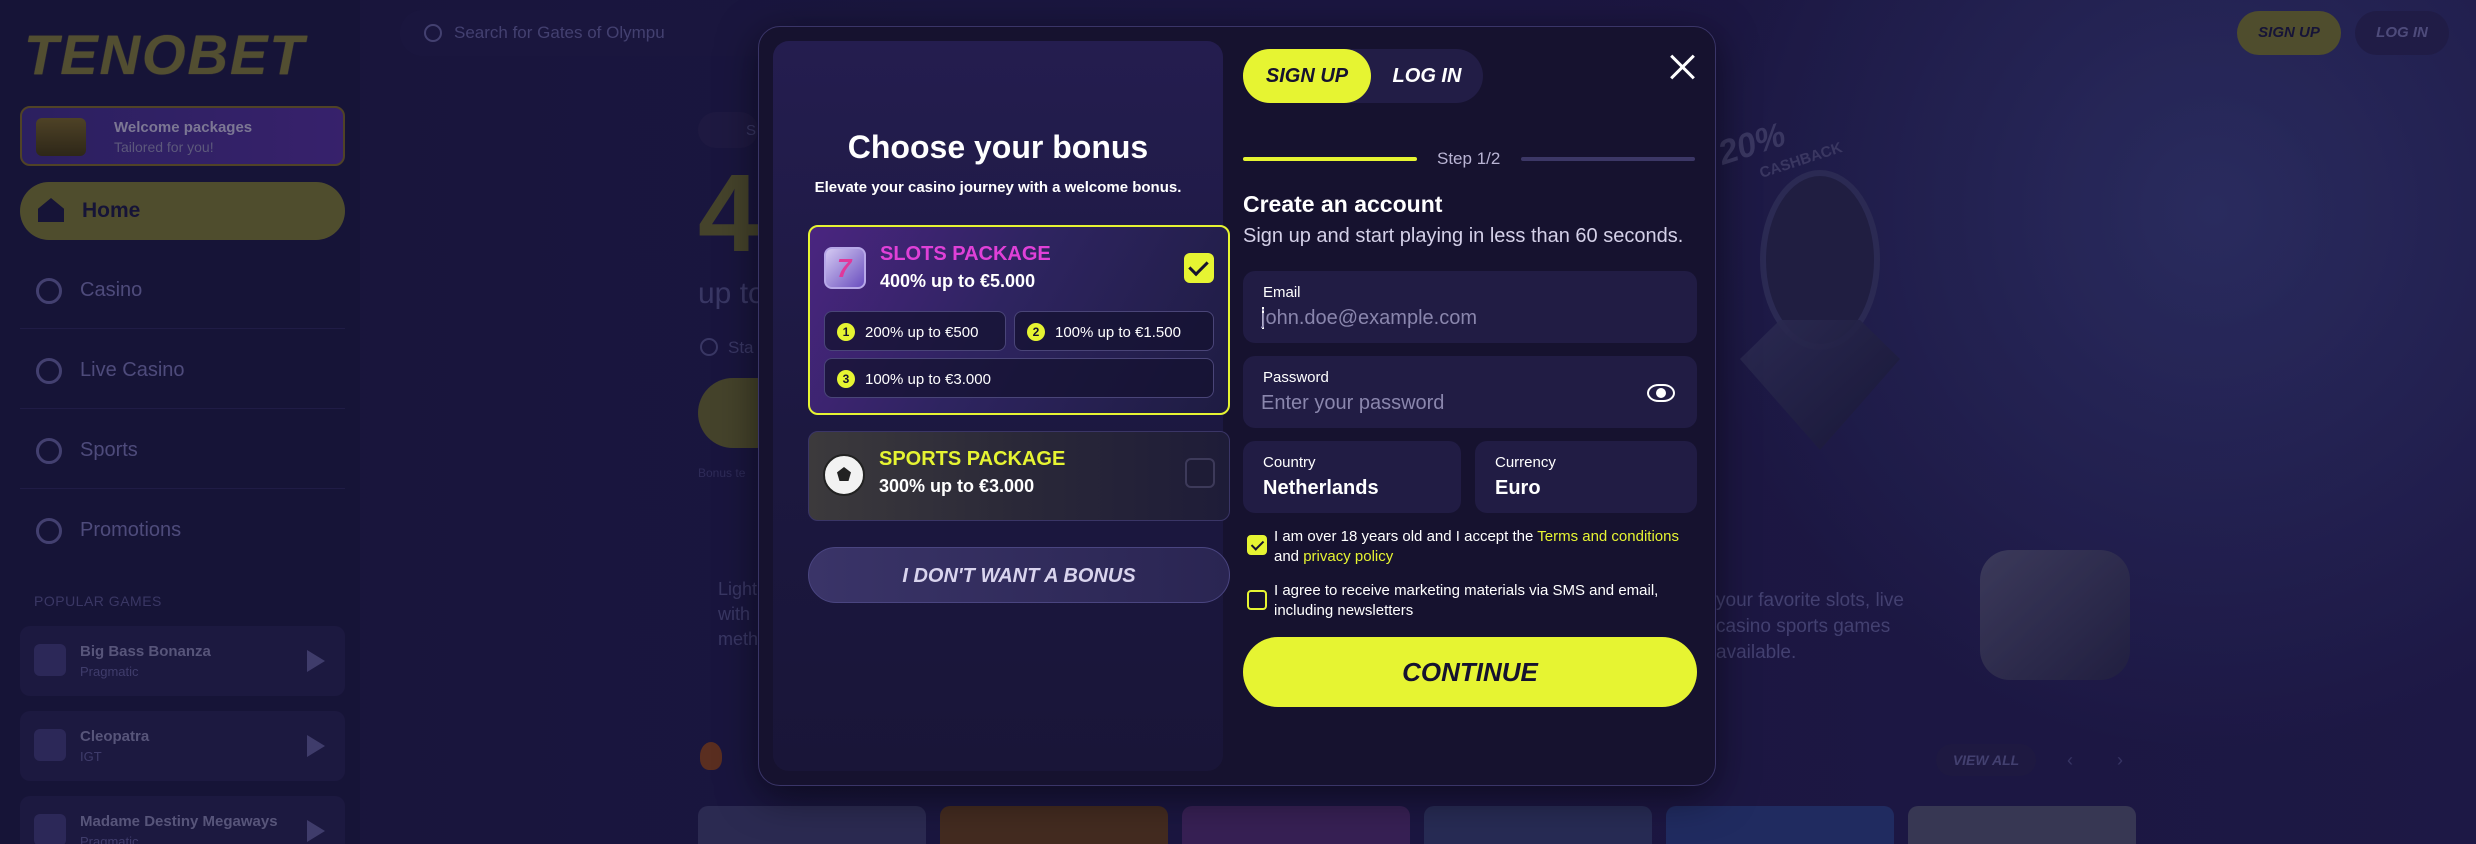 The image size is (2476, 844). Describe the element at coordinates (1586, 477) in the screenshot. I see `currency-select: Currency Euro` at that location.